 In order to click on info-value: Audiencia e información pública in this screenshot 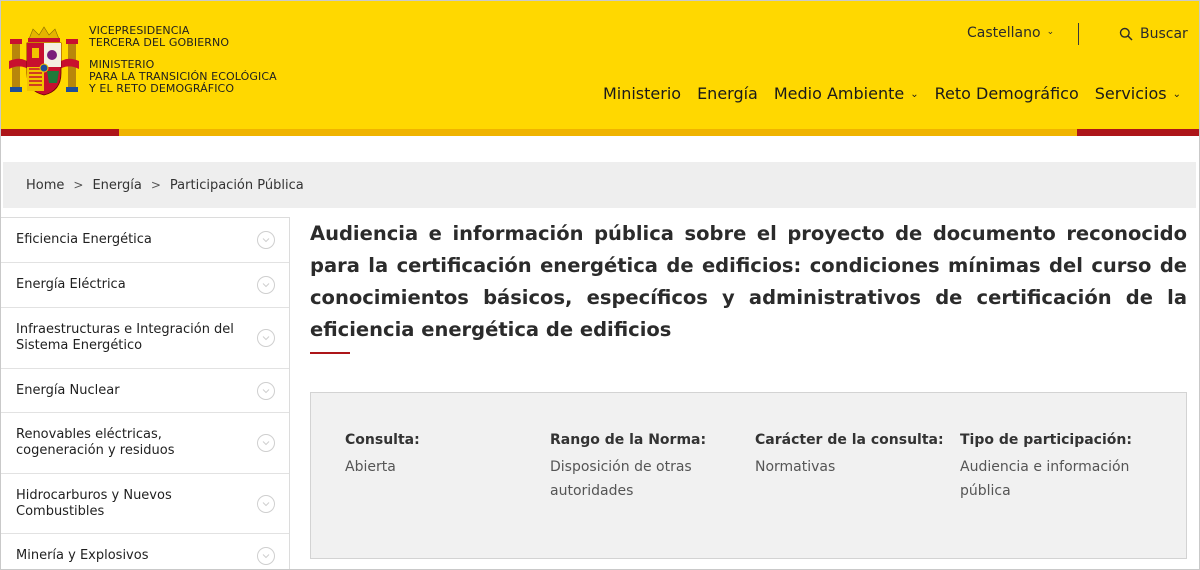, I will do `click(1045, 479)`.